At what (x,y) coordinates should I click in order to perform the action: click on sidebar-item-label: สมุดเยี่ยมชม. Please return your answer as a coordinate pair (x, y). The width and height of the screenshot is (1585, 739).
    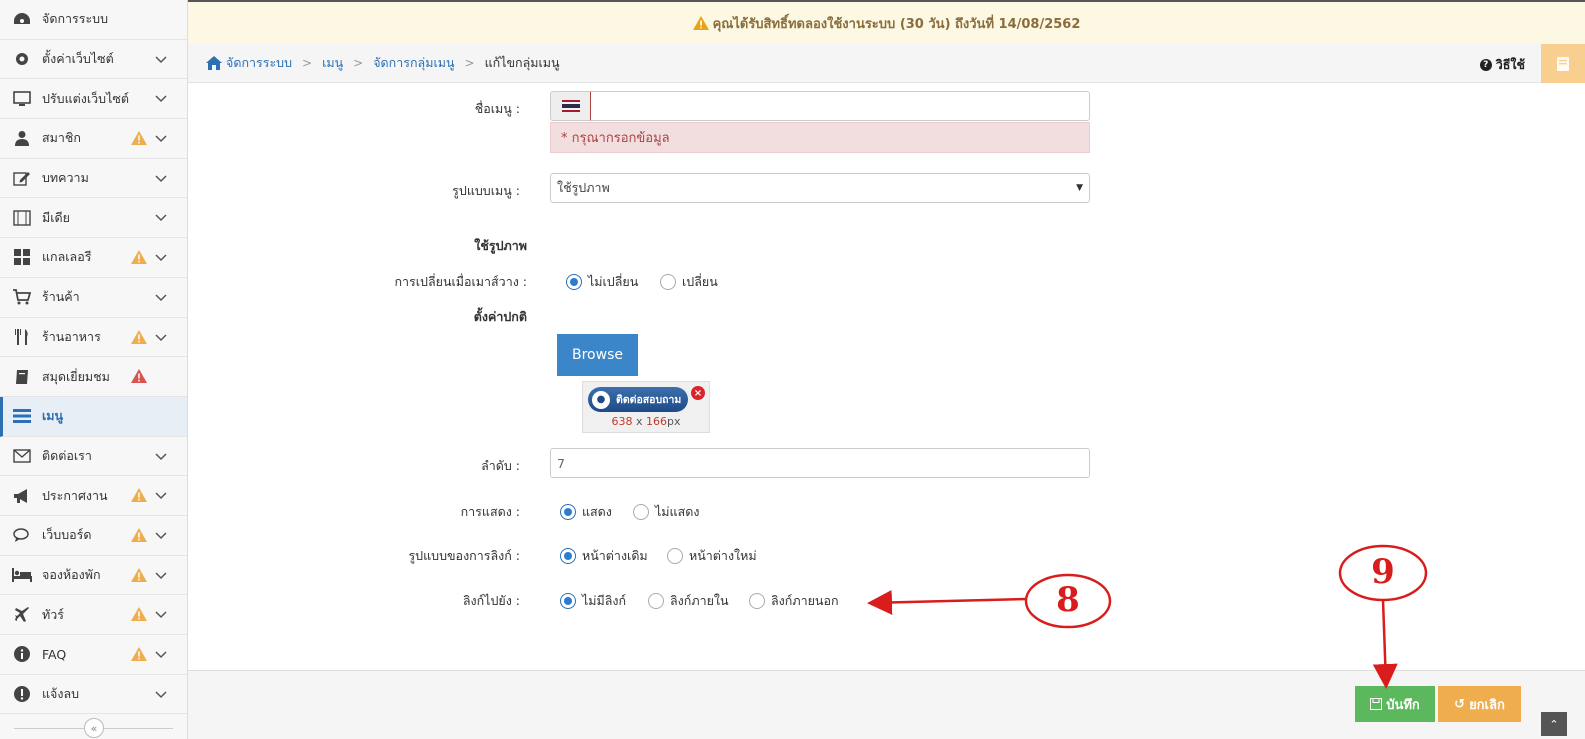
    Looking at the image, I should click on (76, 376).